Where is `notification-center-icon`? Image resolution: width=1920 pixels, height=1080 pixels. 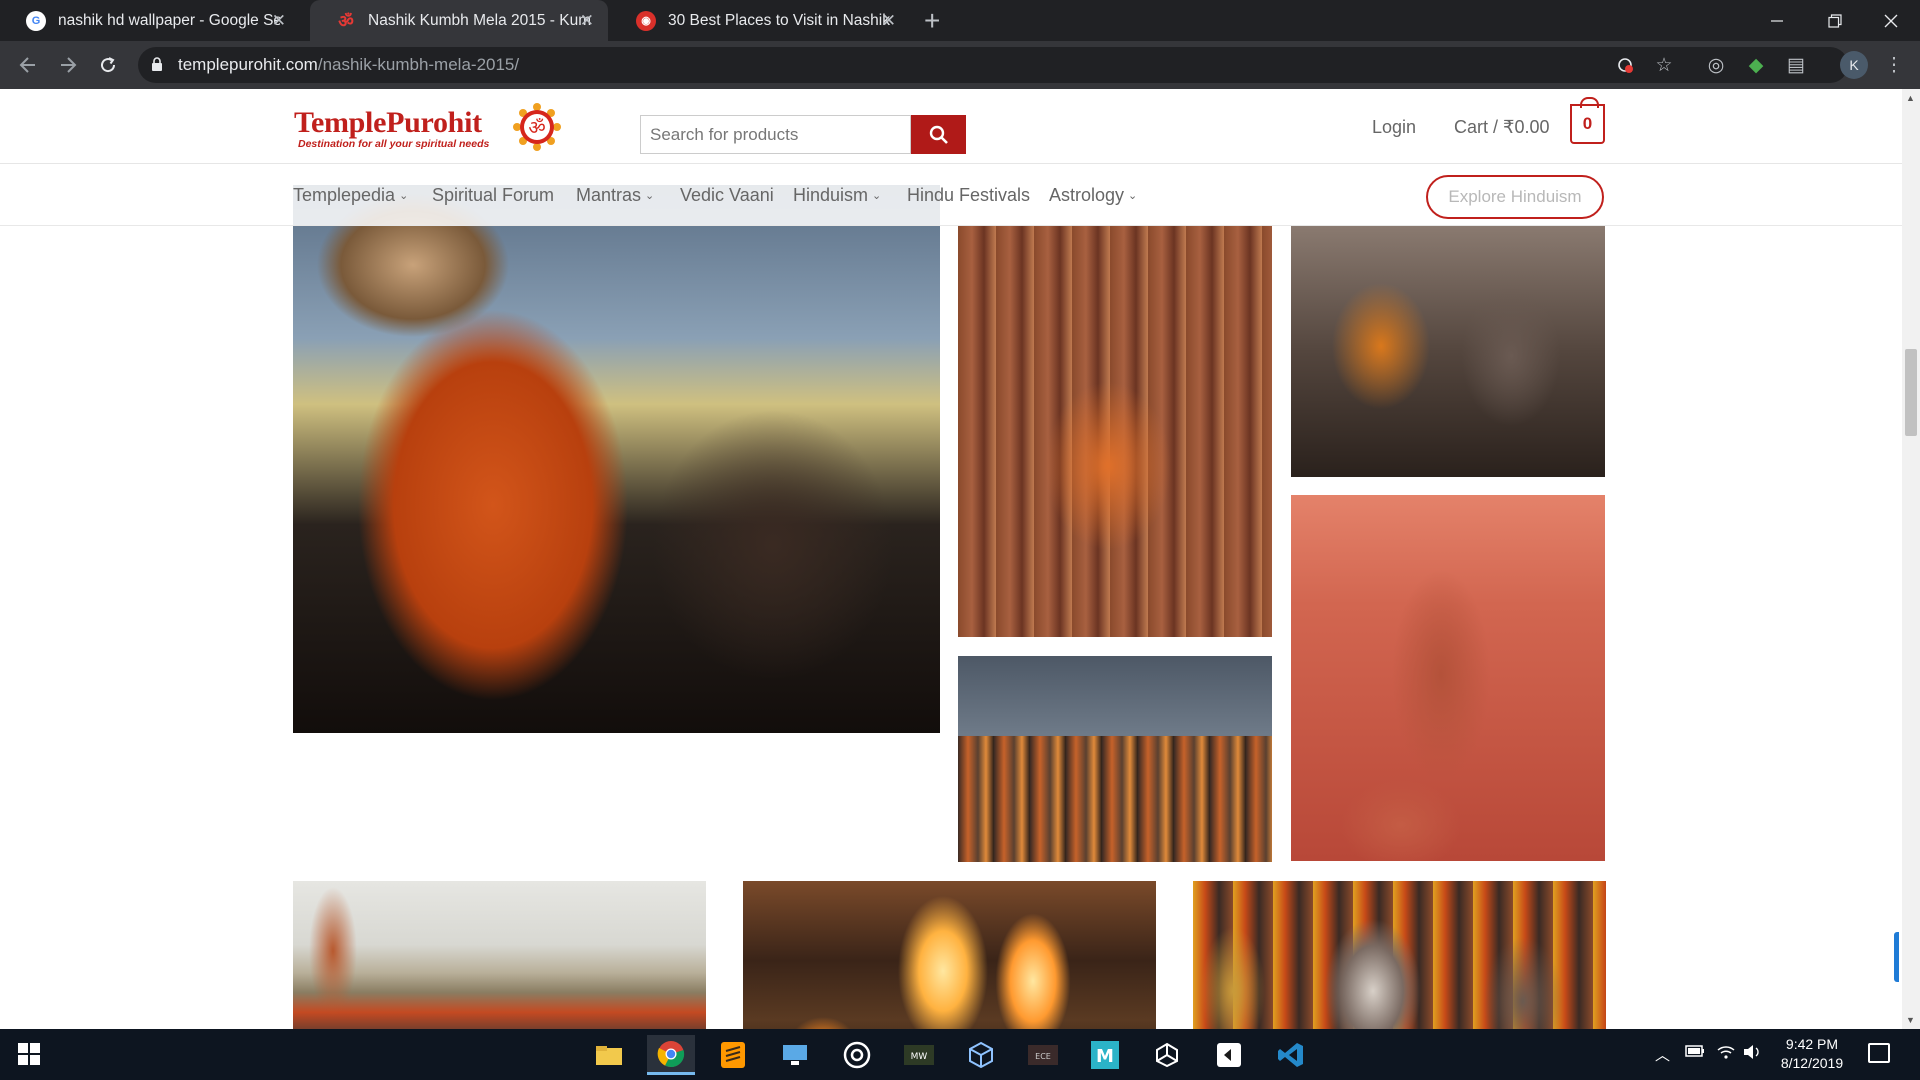
notification-center-icon is located at coordinates (1879, 1053).